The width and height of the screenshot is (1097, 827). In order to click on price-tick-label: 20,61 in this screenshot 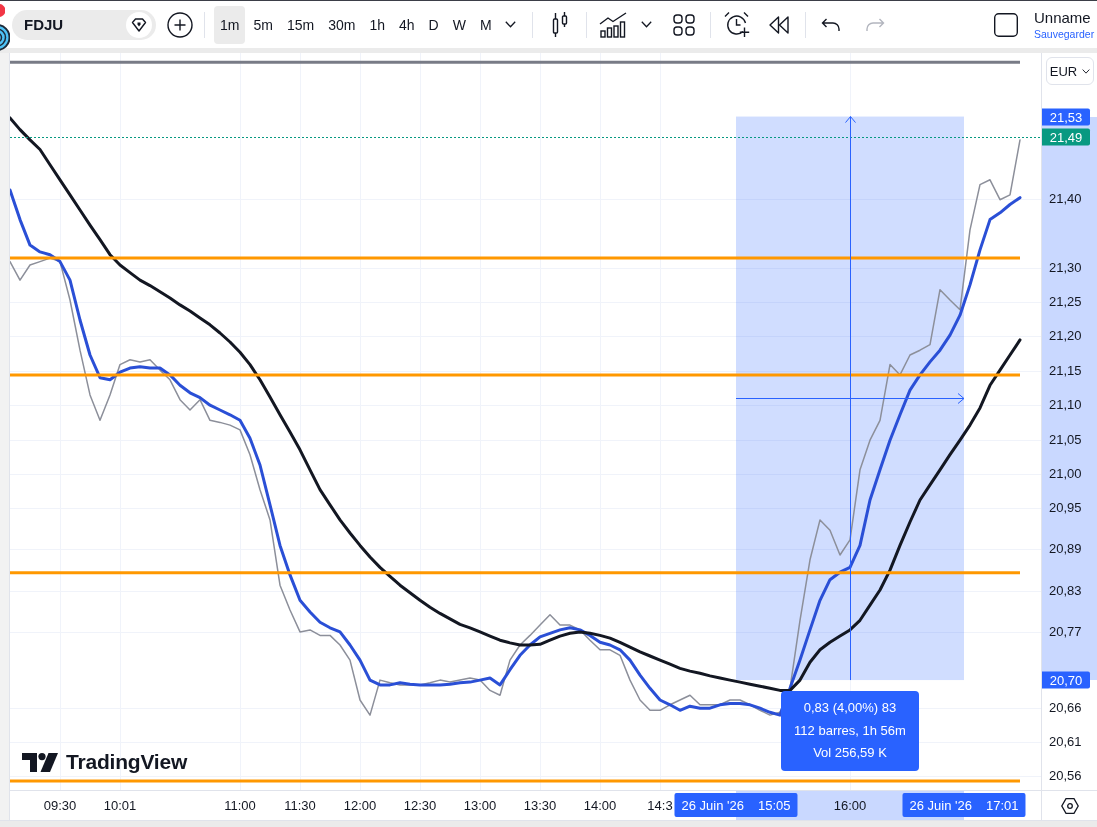, I will do `click(1065, 741)`.